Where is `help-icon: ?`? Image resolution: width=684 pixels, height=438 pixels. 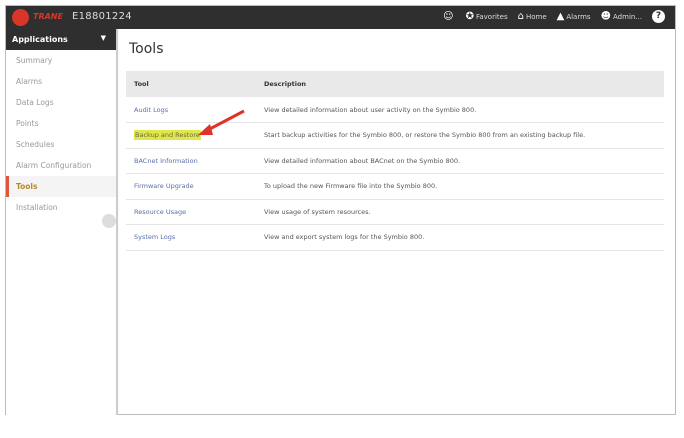 help-icon: ? is located at coordinates (658, 16).